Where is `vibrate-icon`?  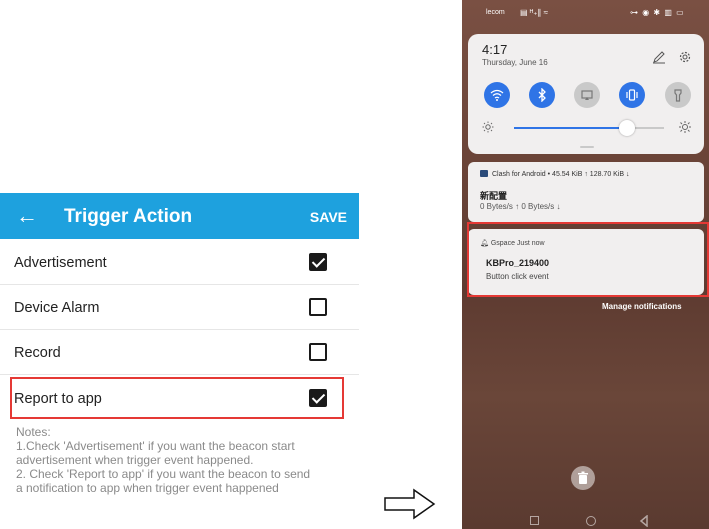 vibrate-icon is located at coordinates (632, 95).